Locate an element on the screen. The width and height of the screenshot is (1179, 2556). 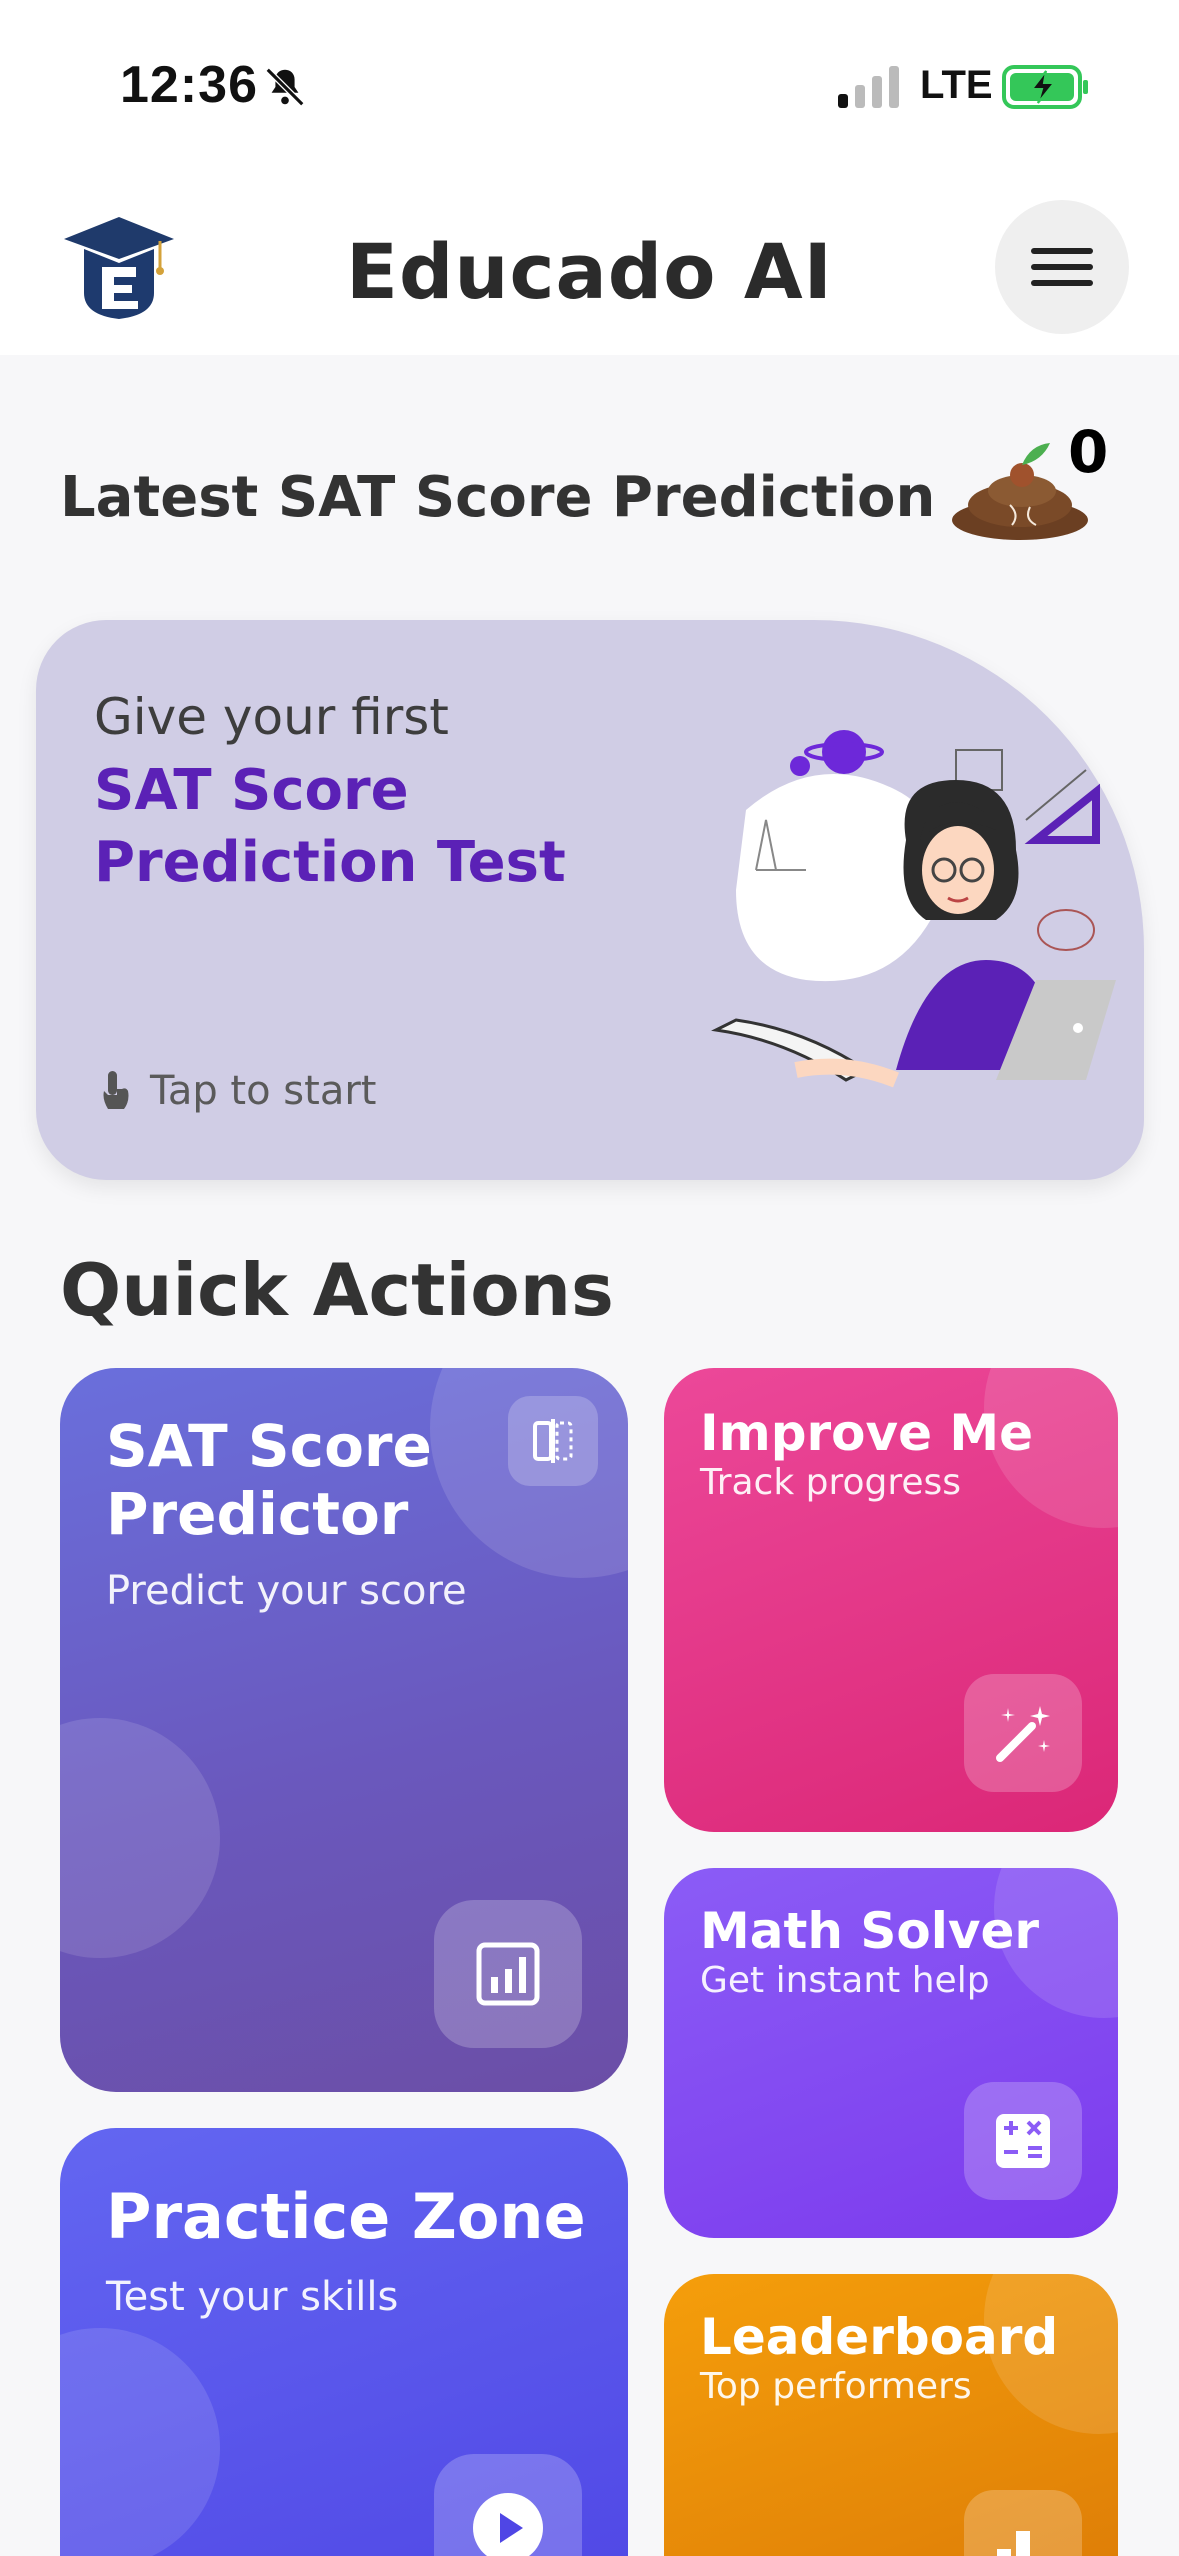
sat-card-title: SAT Score Predictor is located at coordinates (269, 1480).